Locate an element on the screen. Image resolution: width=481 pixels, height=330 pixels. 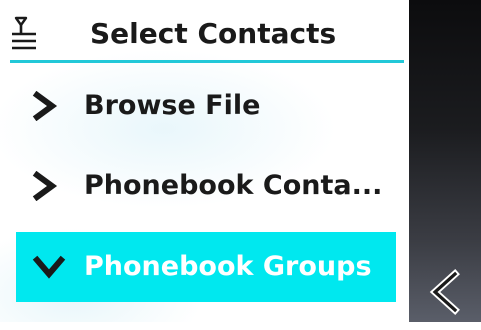
menu-item-browse-file: Browse File is located at coordinates (206, 106).